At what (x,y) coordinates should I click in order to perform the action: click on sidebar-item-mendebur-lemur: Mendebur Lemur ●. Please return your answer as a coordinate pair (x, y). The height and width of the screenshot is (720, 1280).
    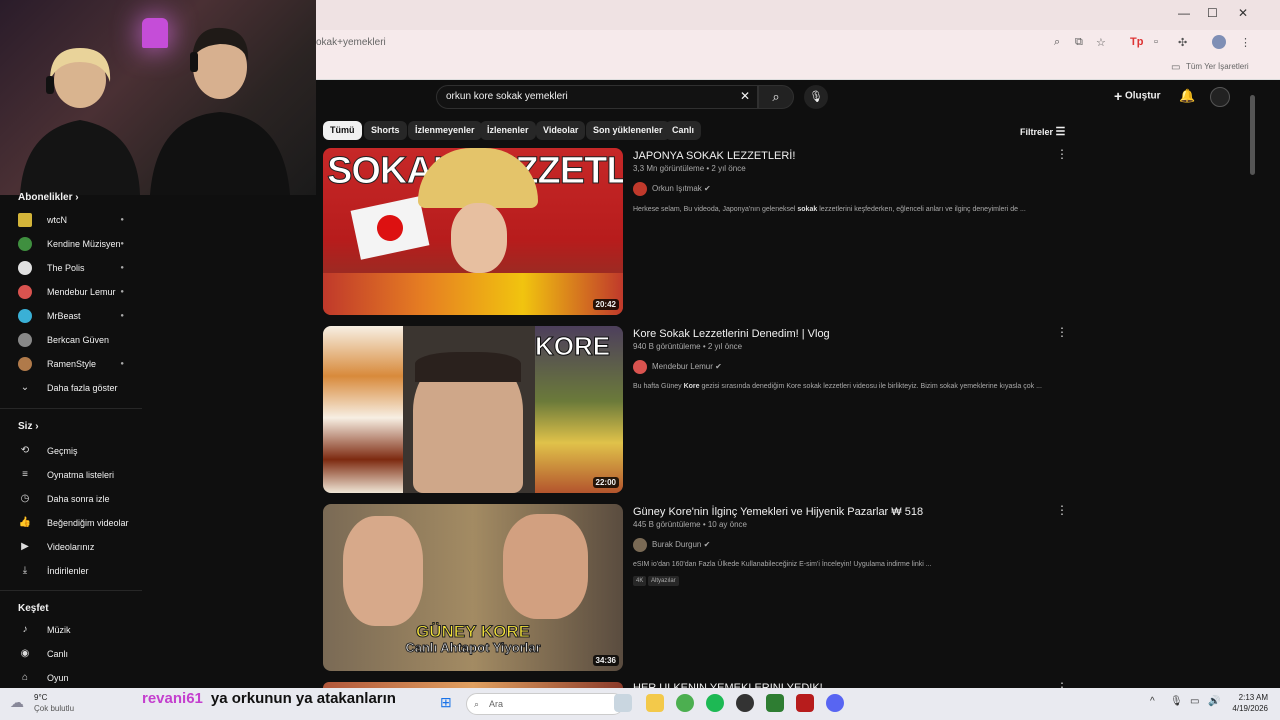
    Looking at the image, I should click on (71, 292).